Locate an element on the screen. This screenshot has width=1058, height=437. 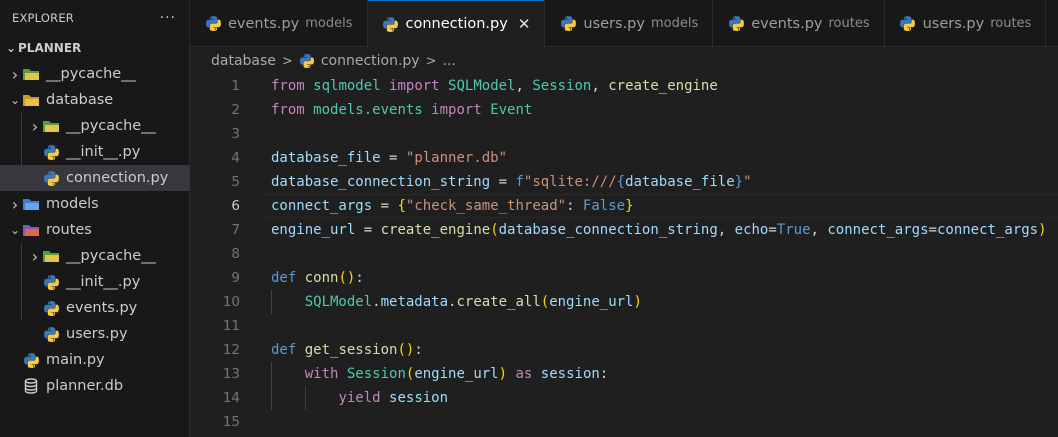
tab-events-routes: events.py routes is located at coordinates (799, 23).